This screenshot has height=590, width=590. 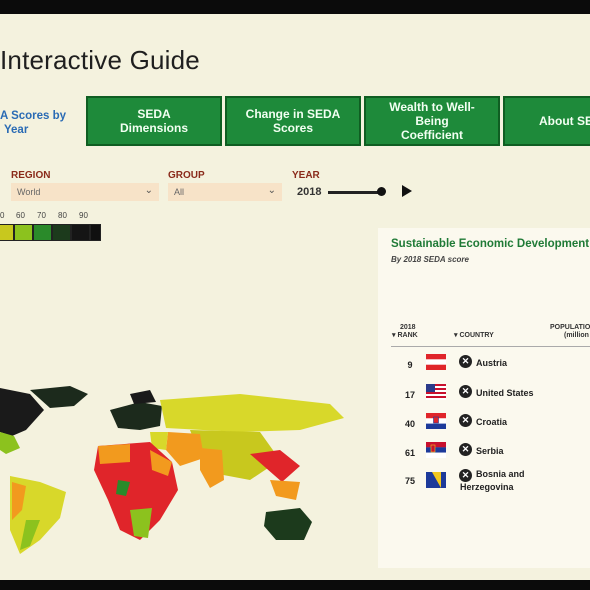 I want to click on tab-label-line2: Being, so click(x=432, y=121).